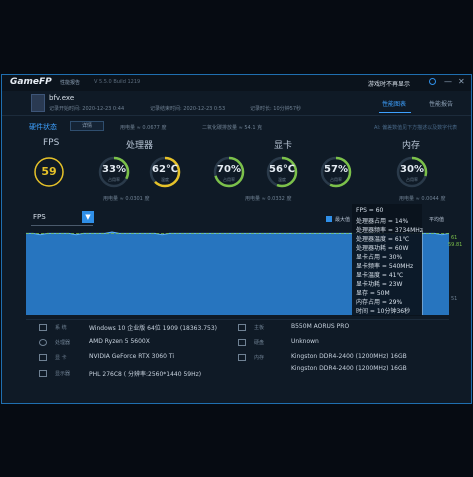 The width and height of the screenshot is (473, 477). Describe the element at coordinates (422, 199) in the screenshot. I see `mem-power: 用电量 ≈ 0.0044 度` at that location.